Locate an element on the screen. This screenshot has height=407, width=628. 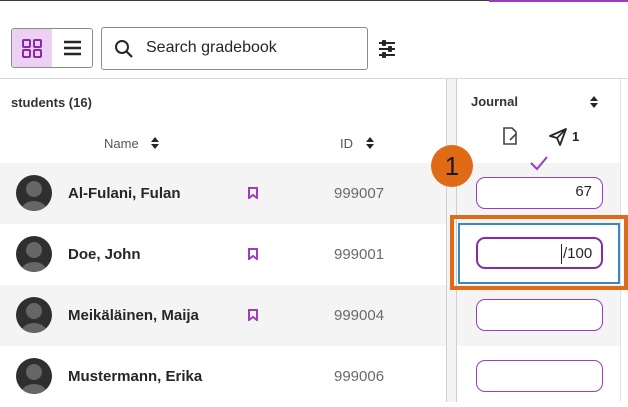
journal-column-title: Journal is located at coordinates (494, 101).